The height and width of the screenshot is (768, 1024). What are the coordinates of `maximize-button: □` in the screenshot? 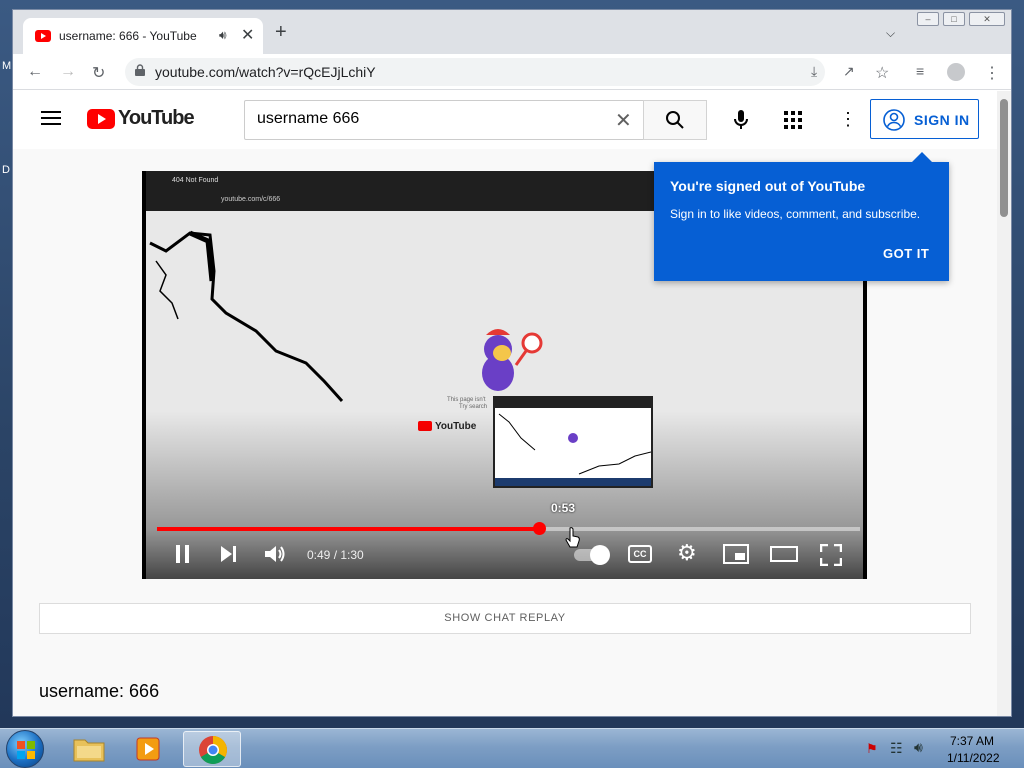 It's located at (954, 19).